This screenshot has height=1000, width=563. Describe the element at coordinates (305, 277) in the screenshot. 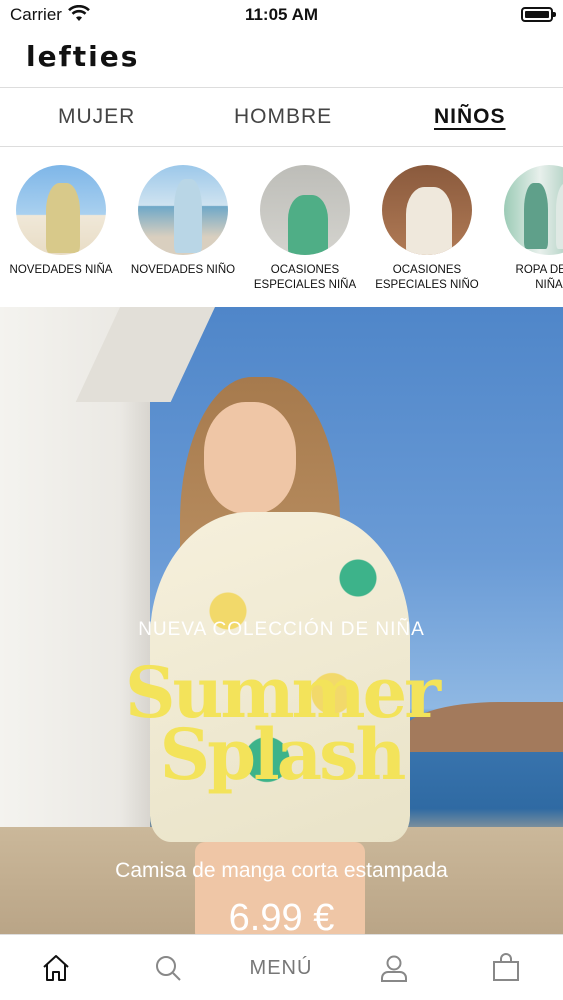

I see `category-label: OCASIONES ESPECIALES NIÑA` at that location.